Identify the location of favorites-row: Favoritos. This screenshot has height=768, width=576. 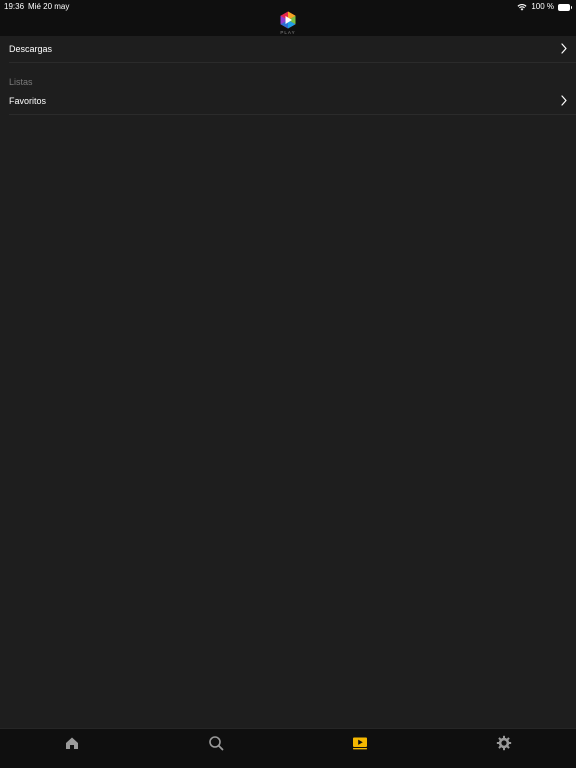
(292, 101).